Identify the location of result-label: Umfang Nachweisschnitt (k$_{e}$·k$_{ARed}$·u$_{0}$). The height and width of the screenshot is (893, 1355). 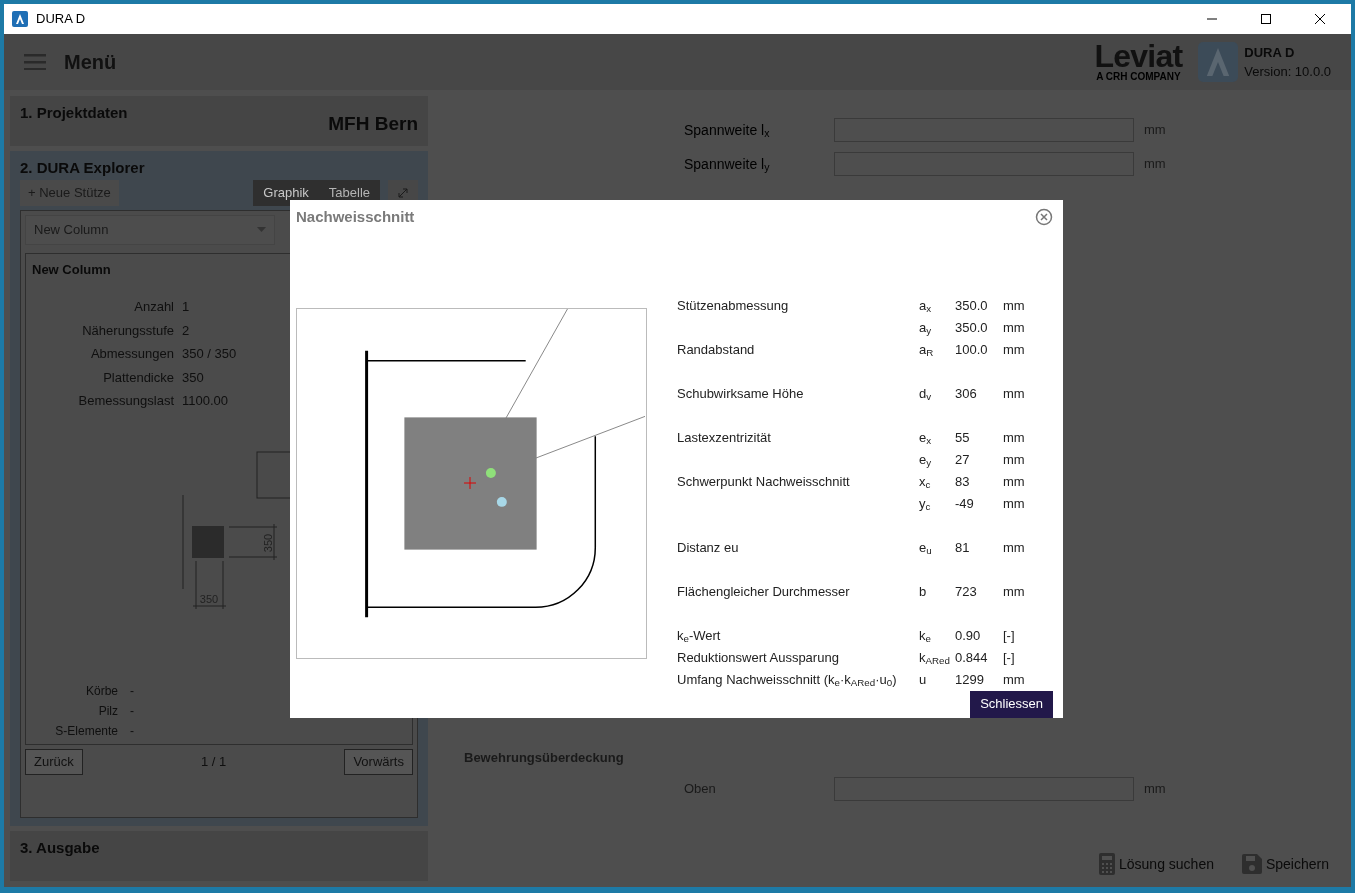
(787, 680).